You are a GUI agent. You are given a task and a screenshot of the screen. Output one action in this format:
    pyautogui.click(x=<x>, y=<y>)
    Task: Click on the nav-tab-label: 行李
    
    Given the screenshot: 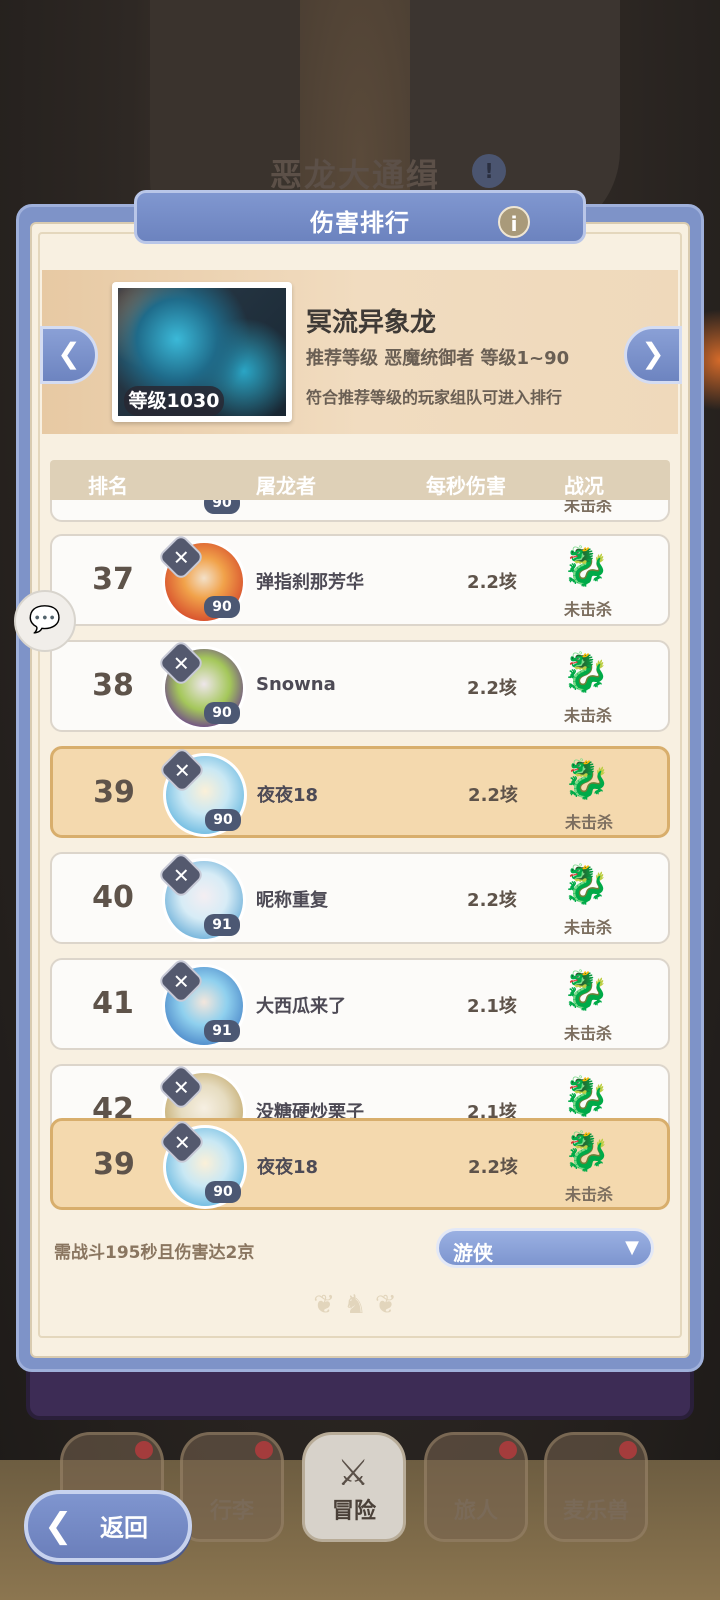 What is the action you would take?
    pyautogui.click(x=231, y=1511)
    